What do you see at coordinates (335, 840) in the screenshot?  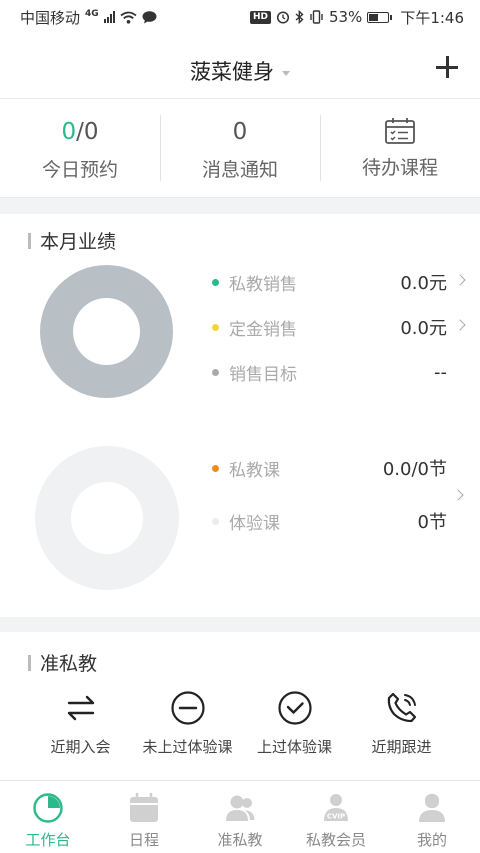 I see `tab-label: 私教会员` at bounding box center [335, 840].